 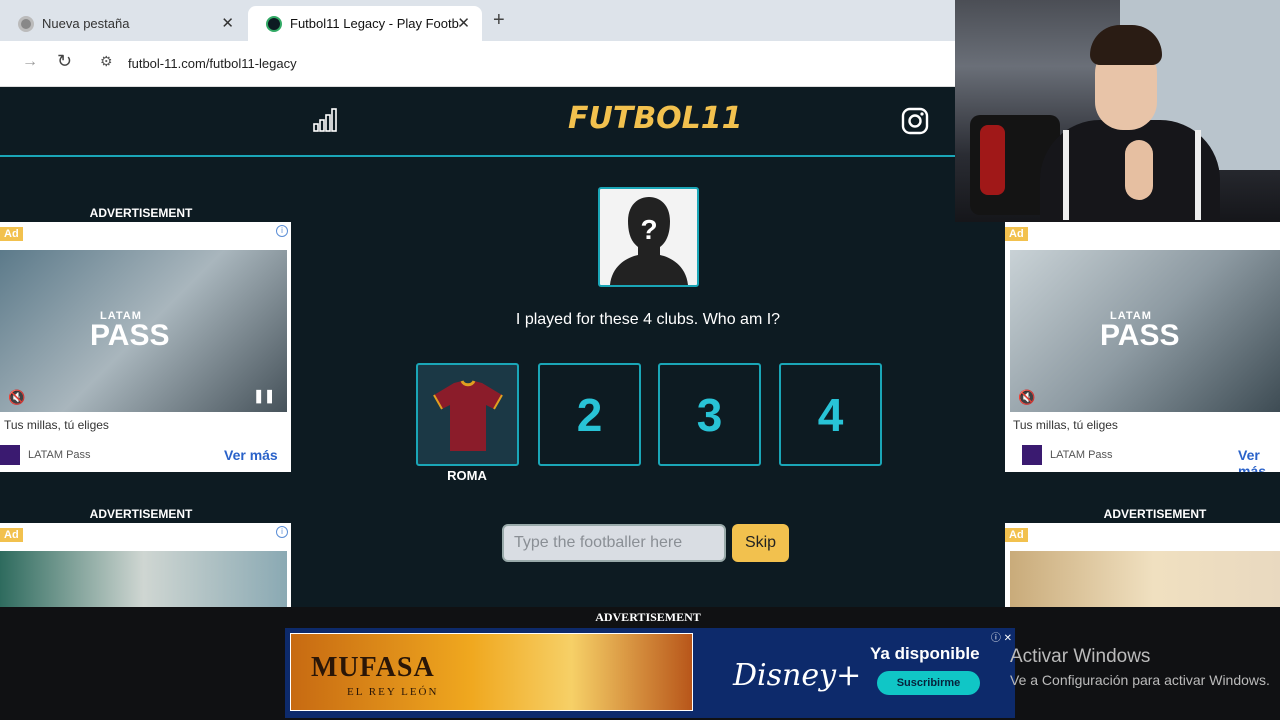 I want to click on jersey-icon, so click(x=467, y=415).